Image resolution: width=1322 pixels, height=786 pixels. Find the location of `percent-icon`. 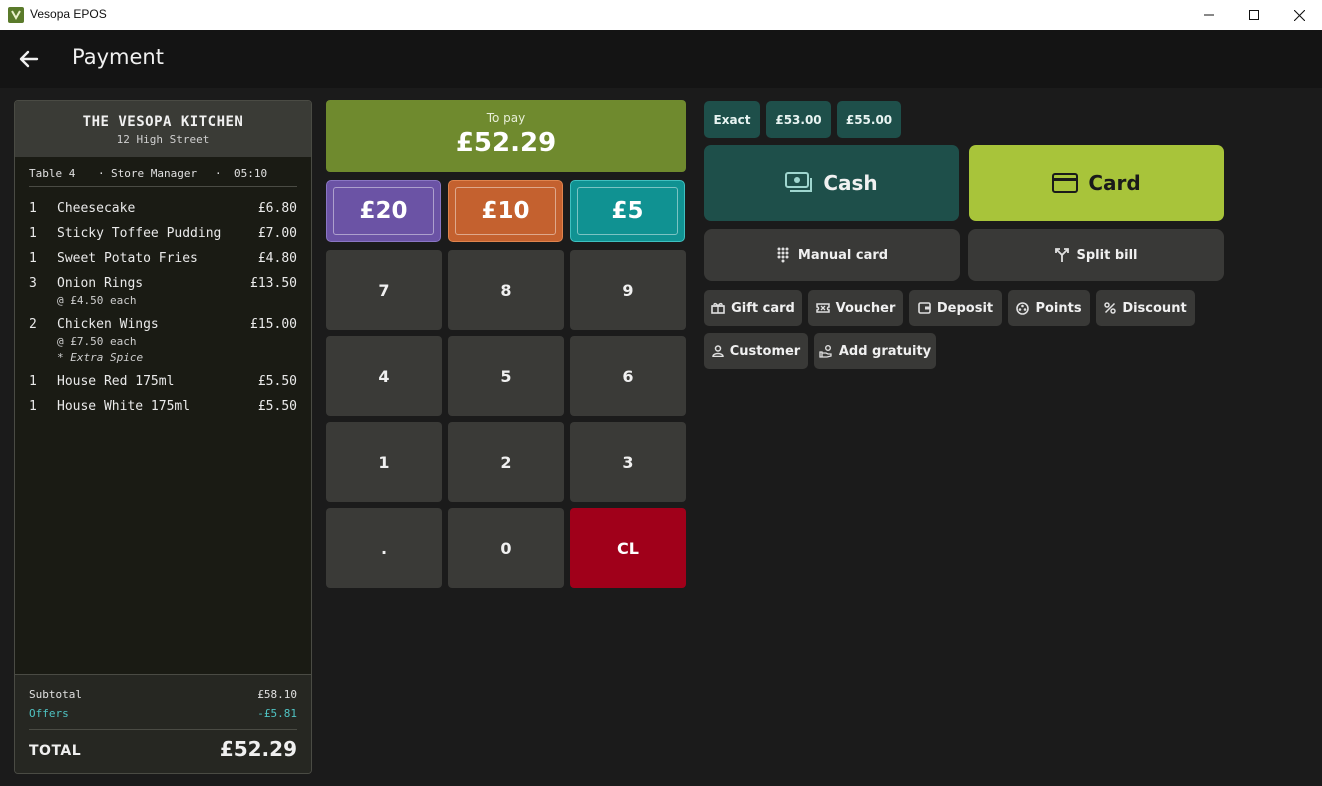

percent-icon is located at coordinates (1110, 308).